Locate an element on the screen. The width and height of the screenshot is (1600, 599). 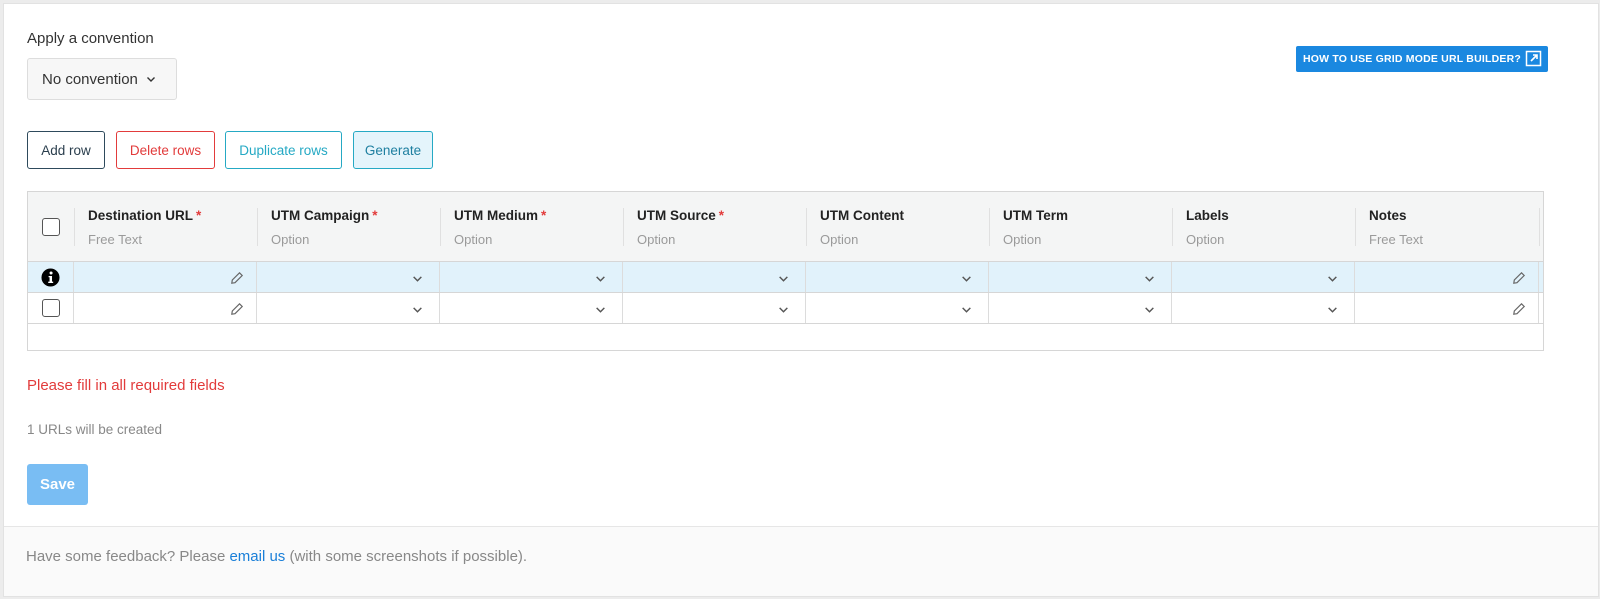
feedback-prefix: Have some feedback? Please is located at coordinates (128, 556).